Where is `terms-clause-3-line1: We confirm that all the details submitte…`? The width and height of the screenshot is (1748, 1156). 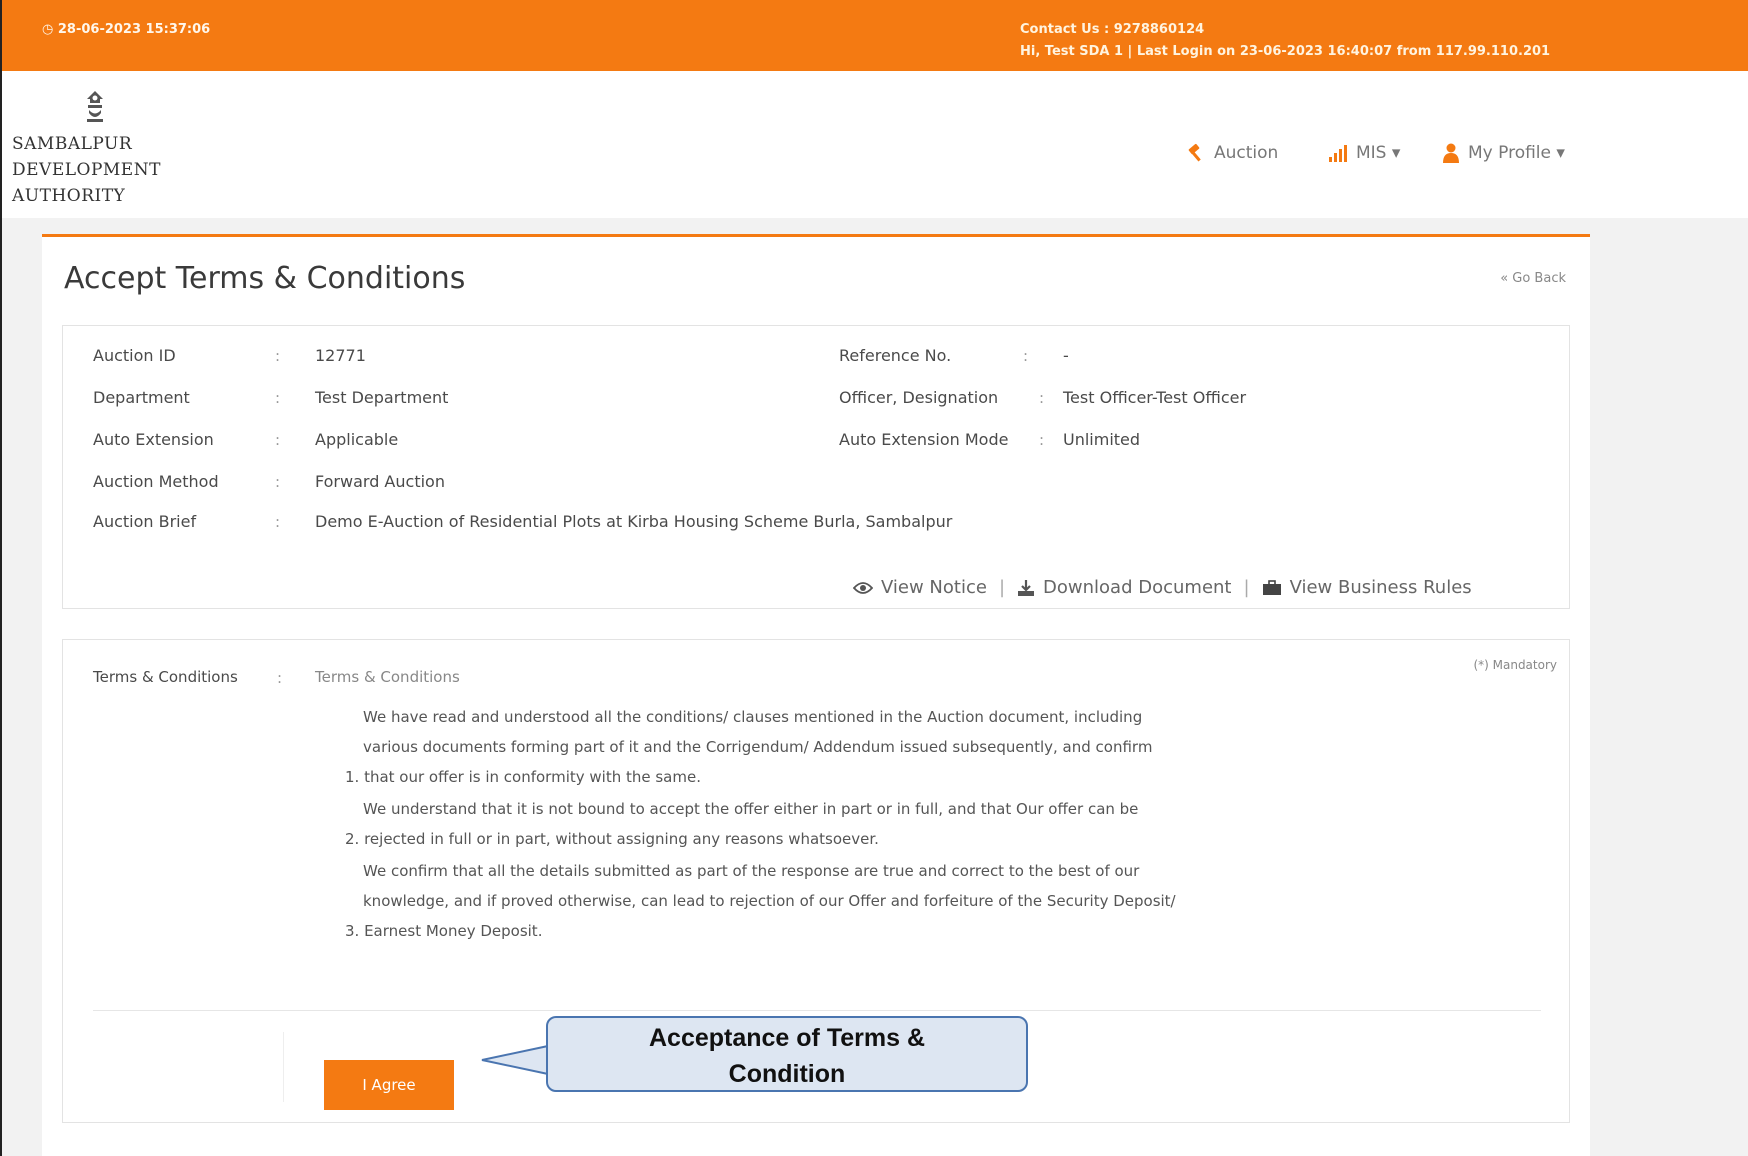
terms-clause-3-line1: We confirm that all the details submitte… is located at coordinates (751, 871).